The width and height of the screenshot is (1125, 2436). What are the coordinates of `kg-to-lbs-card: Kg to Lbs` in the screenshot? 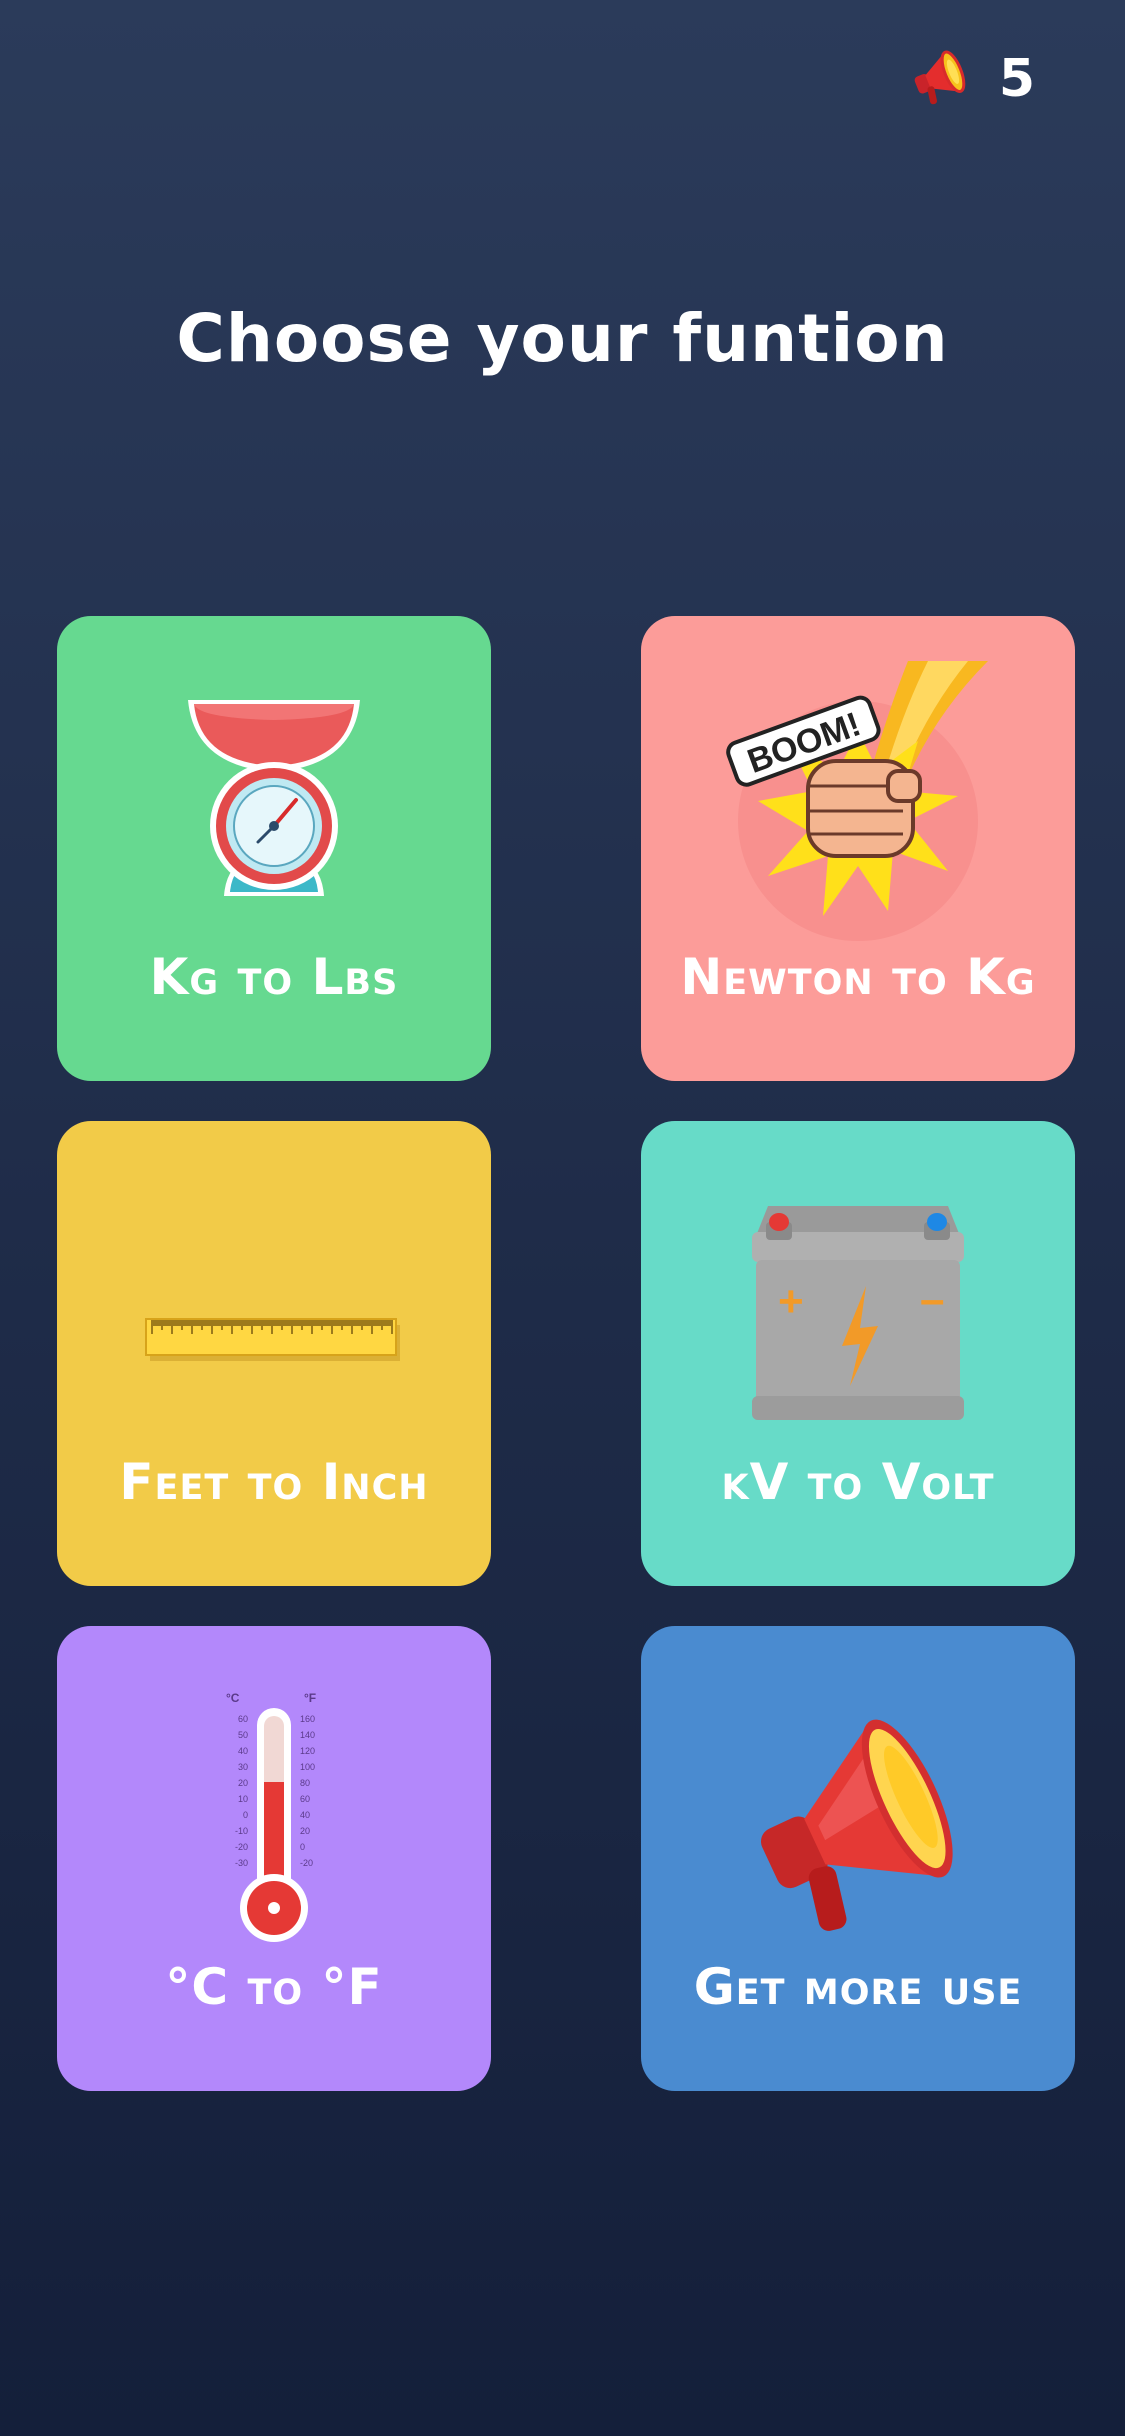 It's located at (274, 848).